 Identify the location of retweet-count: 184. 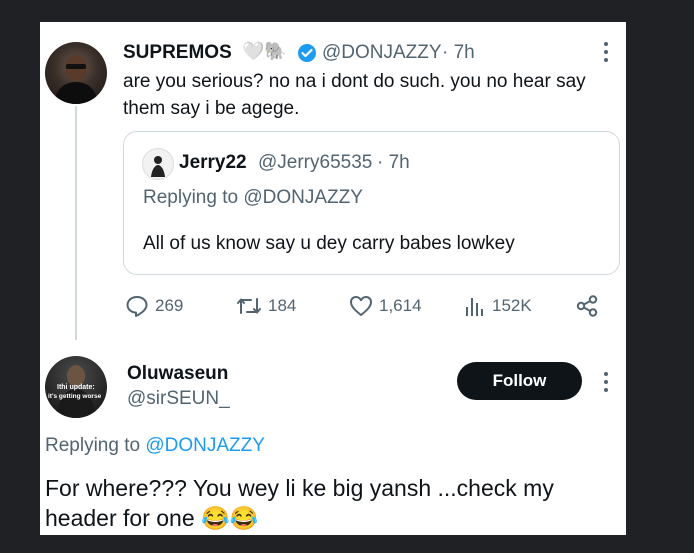
(282, 305).